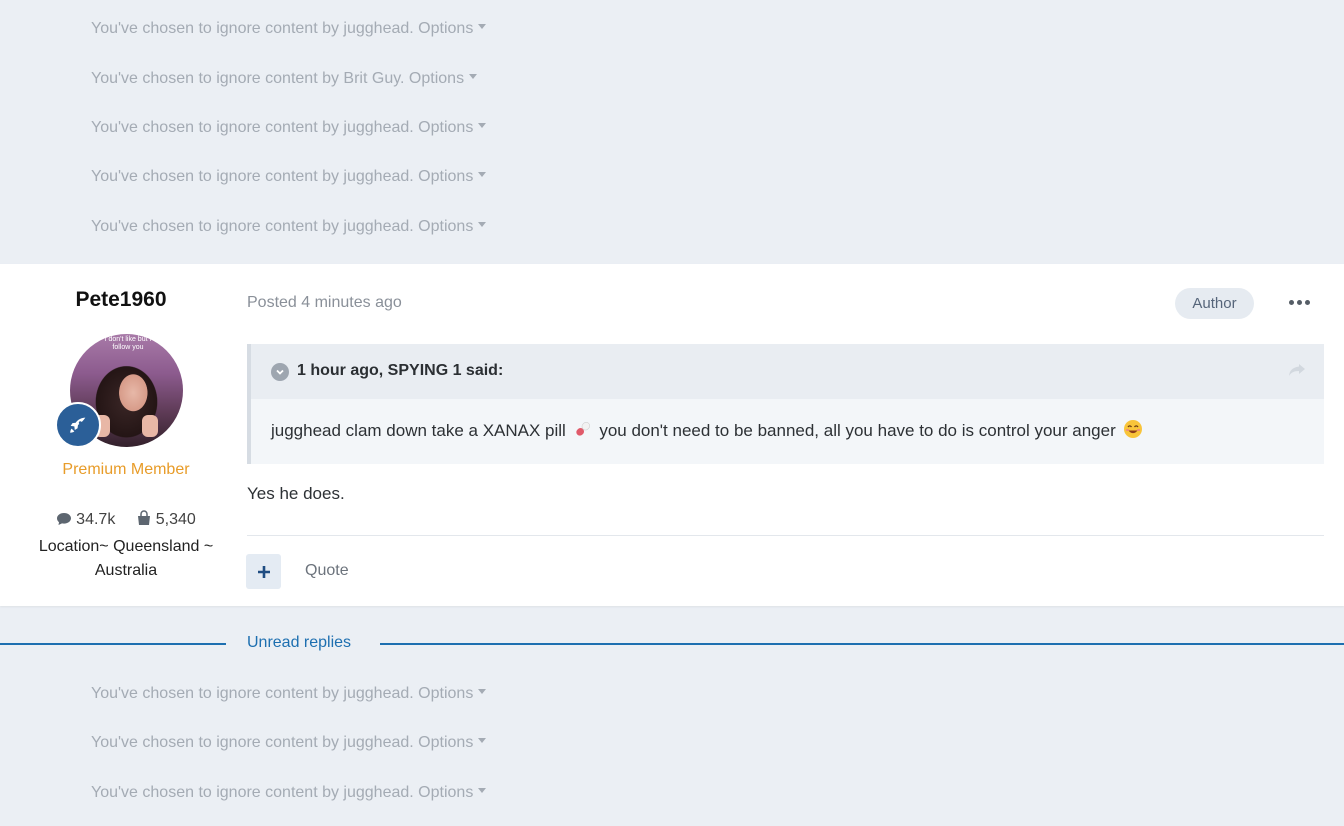 The image size is (1344, 826). What do you see at coordinates (126, 558) in the screenshot?
I see `author-location: Location~ Queensland ~ Australia` at bounding box center [126, 558].